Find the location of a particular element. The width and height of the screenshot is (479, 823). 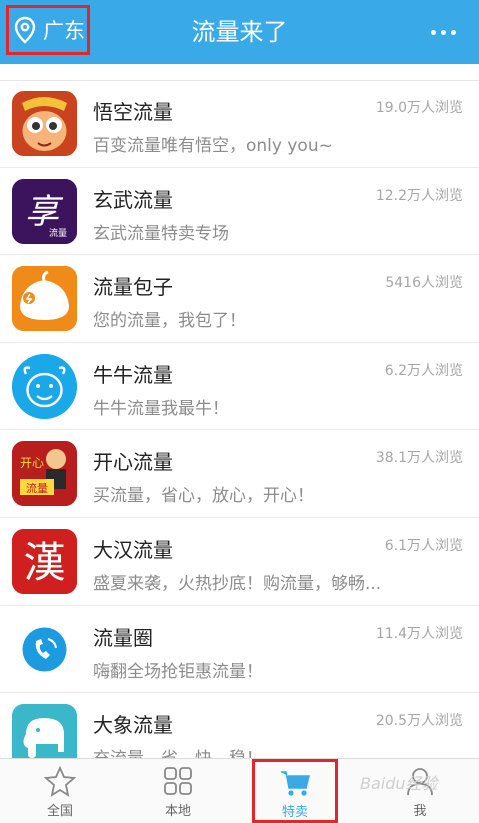

dahan-glyph: 漢 is located at coordinates (44, 562).